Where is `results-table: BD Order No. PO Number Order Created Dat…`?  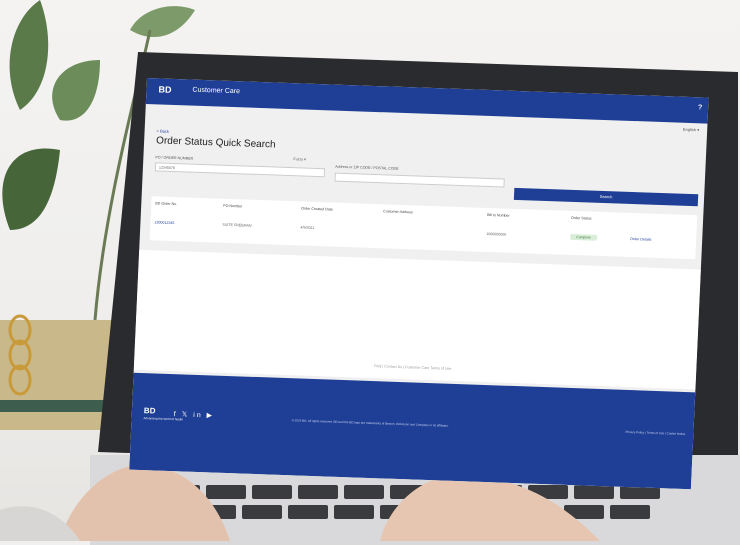 results-table: BD Order No. PO Number Order Created Dat… is located at coordinates (423, 228).